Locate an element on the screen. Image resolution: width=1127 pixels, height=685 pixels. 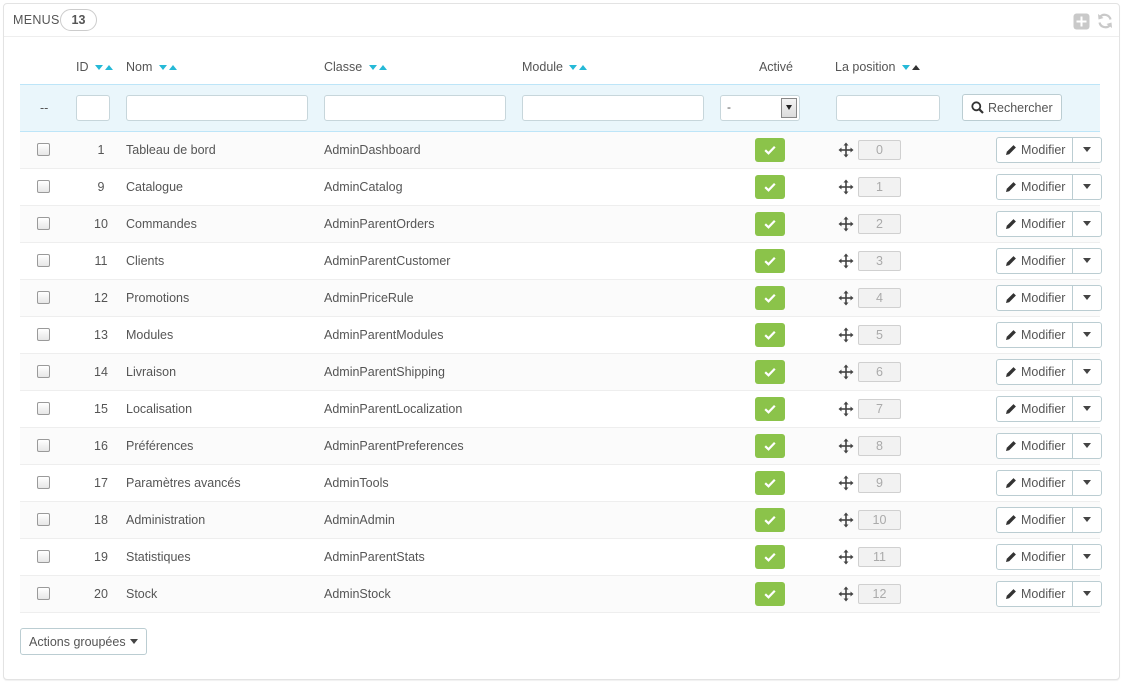
plus-square-icon is located at coordinates (1081, 21).